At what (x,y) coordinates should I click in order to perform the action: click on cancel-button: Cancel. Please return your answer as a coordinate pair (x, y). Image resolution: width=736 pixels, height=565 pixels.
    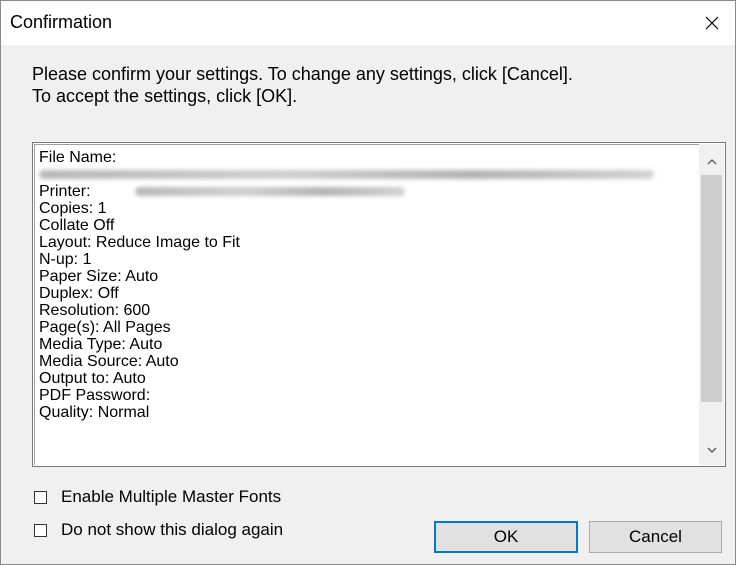
    Looking at the image, I should click on (655, 537).